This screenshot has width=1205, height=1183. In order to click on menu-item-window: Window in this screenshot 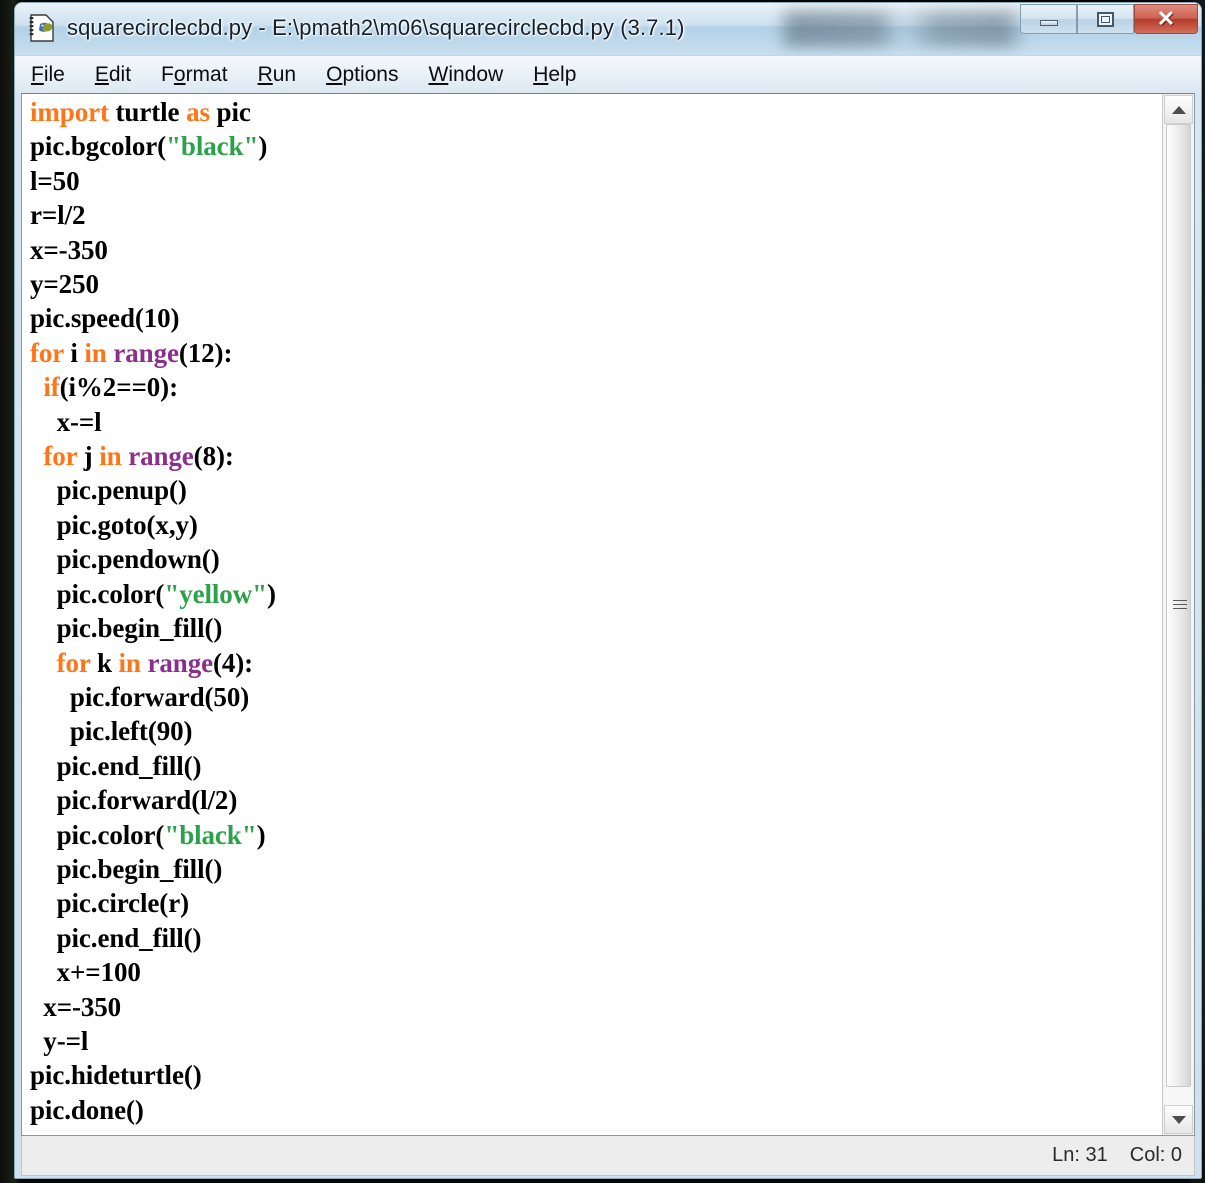, I will do `click(465, 75)`.